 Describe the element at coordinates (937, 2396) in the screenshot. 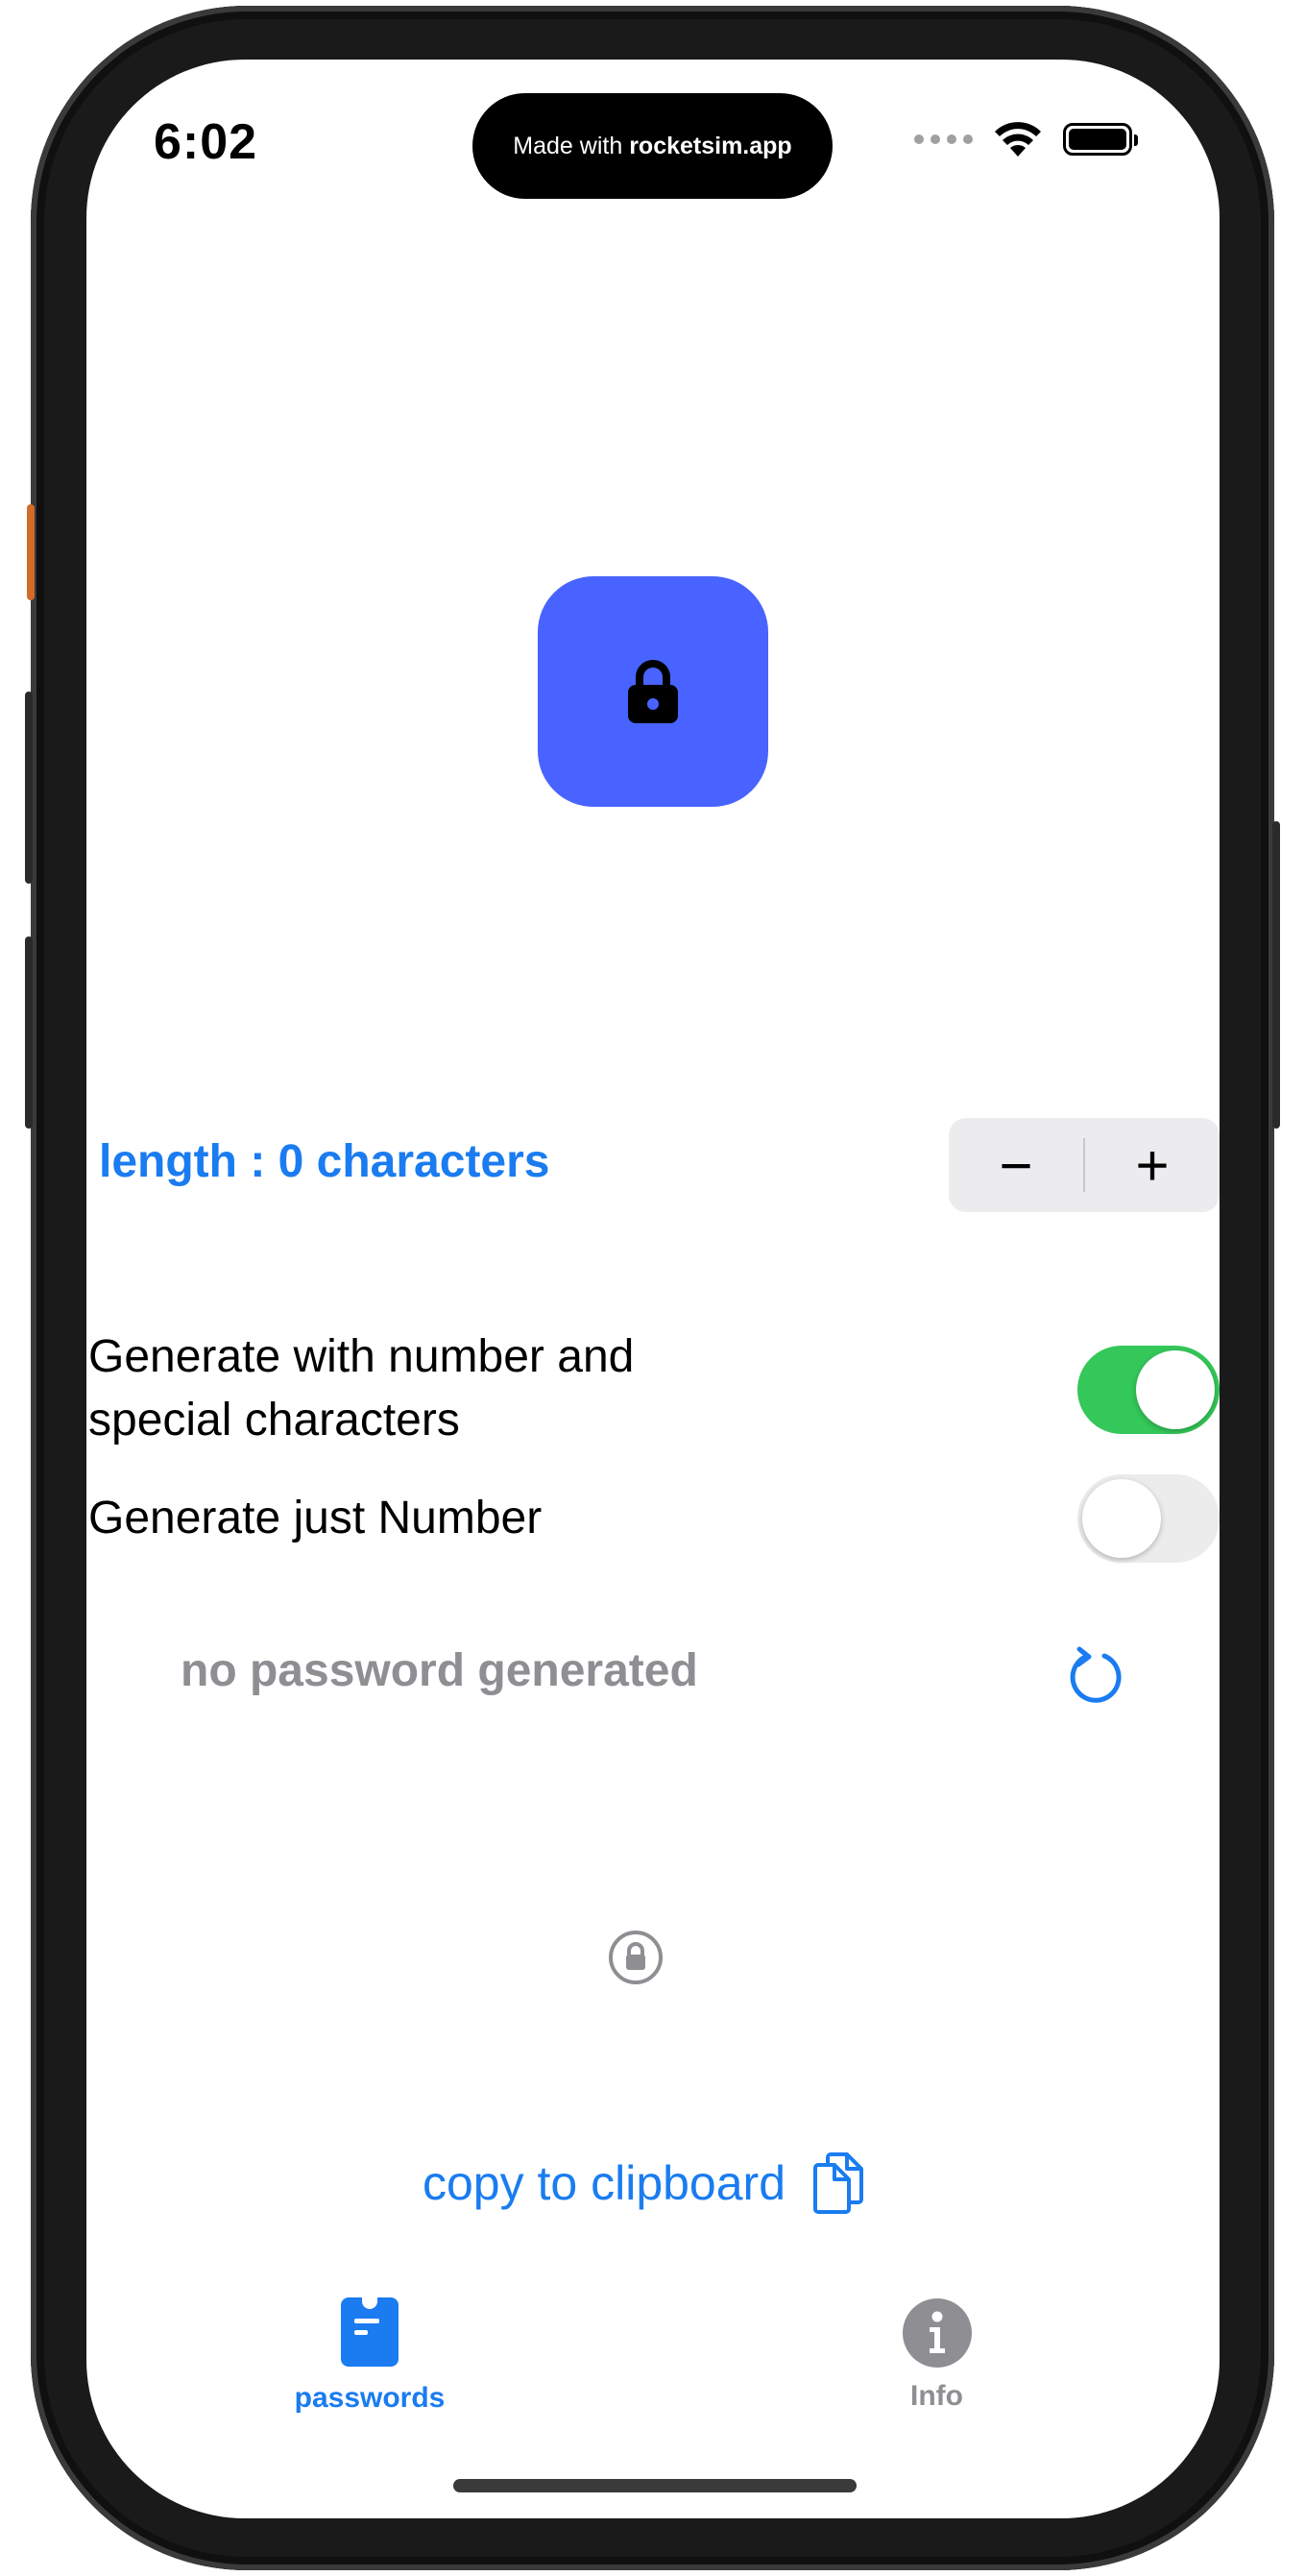

I see `tab-label: Info` at that location.